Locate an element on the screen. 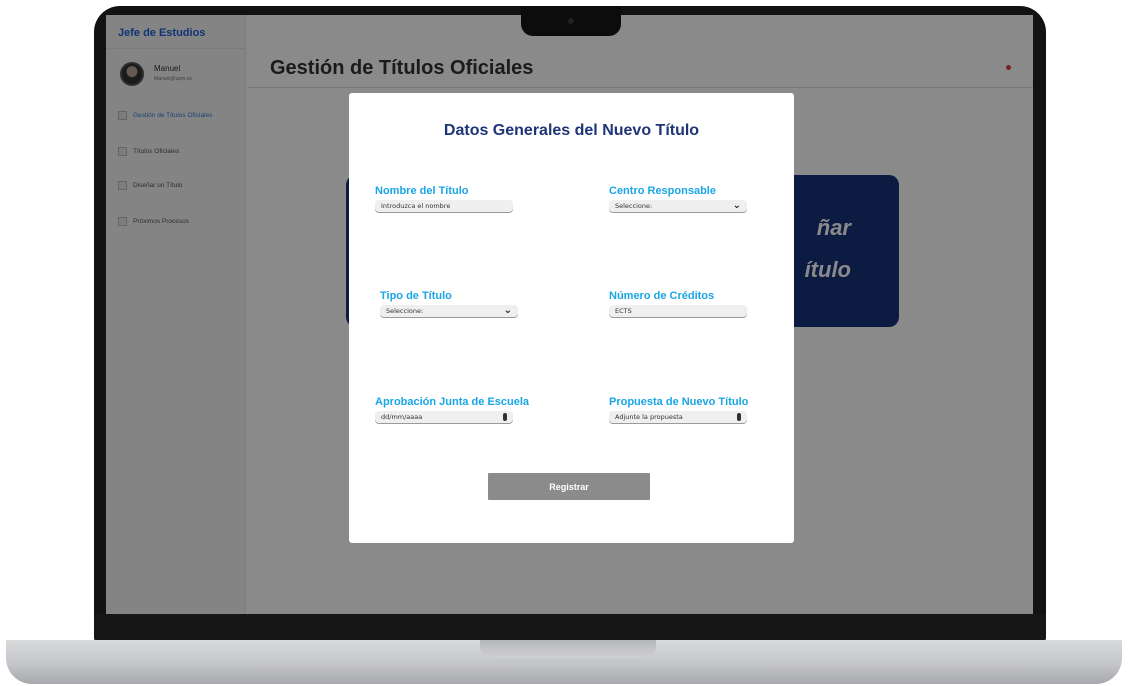 This screenshot has height=686, width=1128. camera-notch is located at coordinates (571, 21).